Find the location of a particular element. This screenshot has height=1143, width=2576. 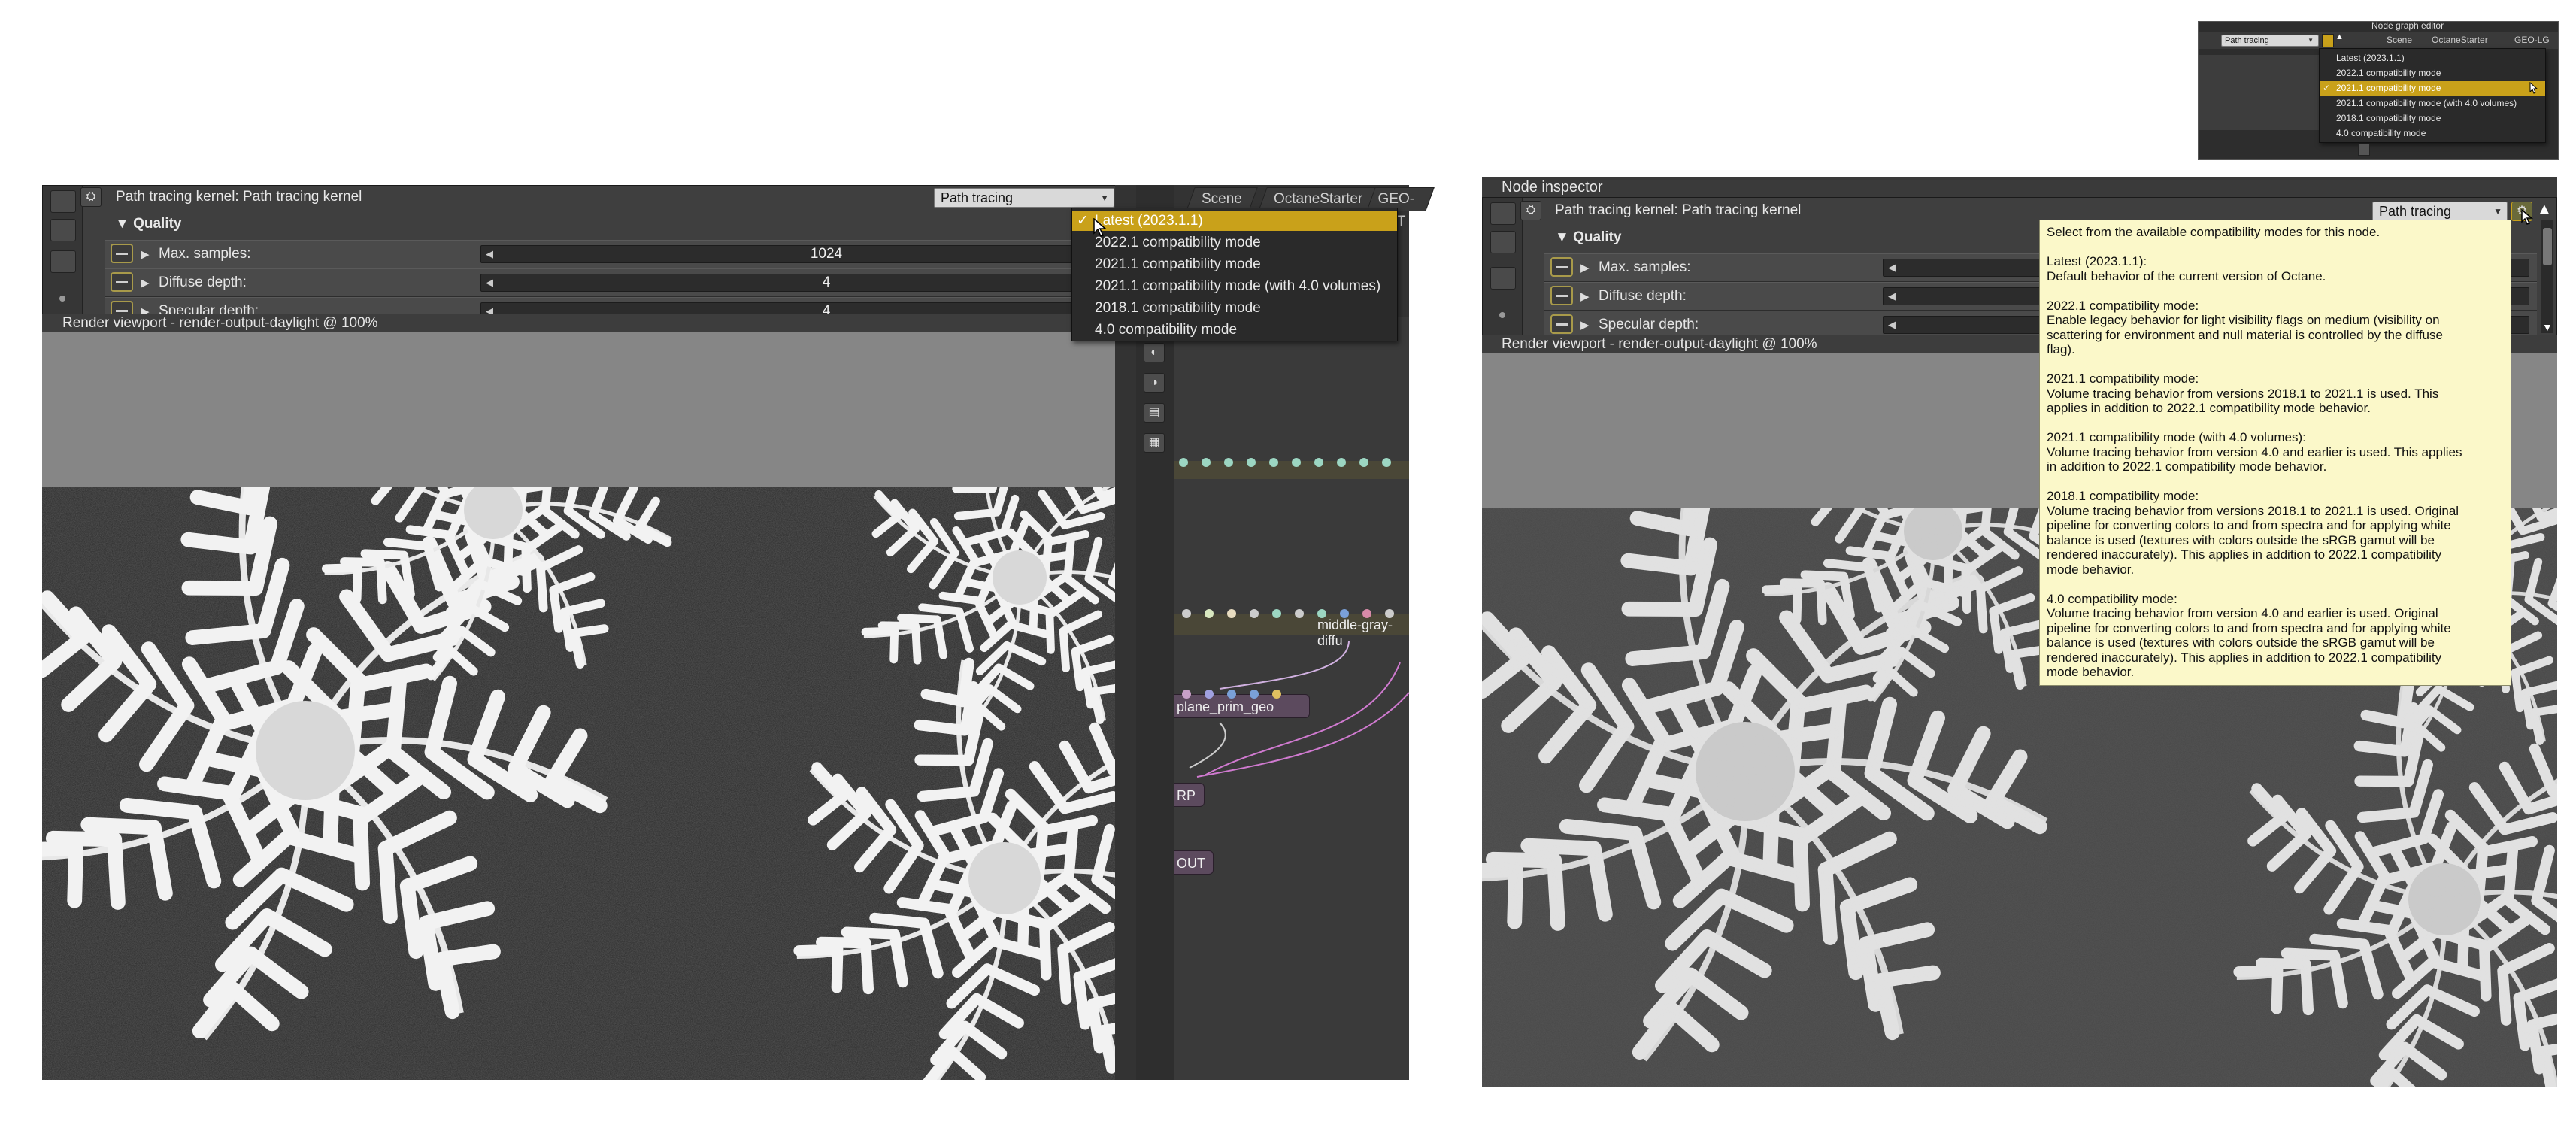

graph-area: middle-gray-diffu plane_prim_geo RP OUT is located at coordinates (1291, 698).